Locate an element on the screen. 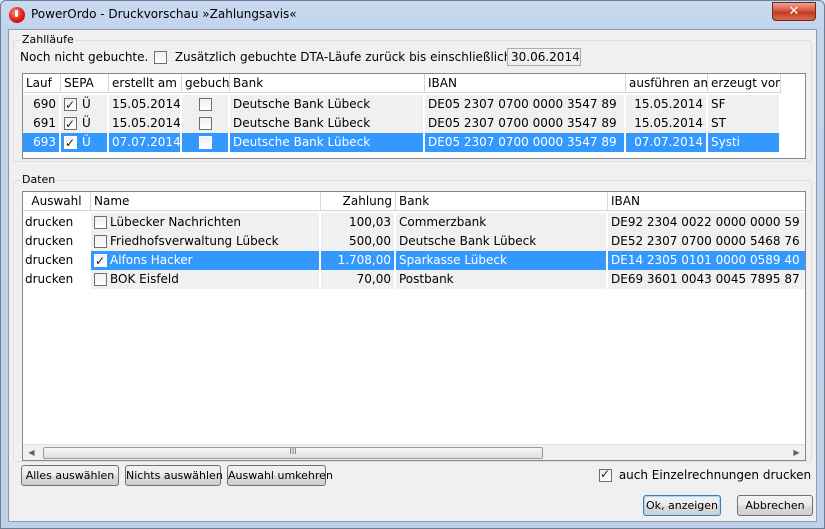  column-header: Name is located at coordinates (206, 201).